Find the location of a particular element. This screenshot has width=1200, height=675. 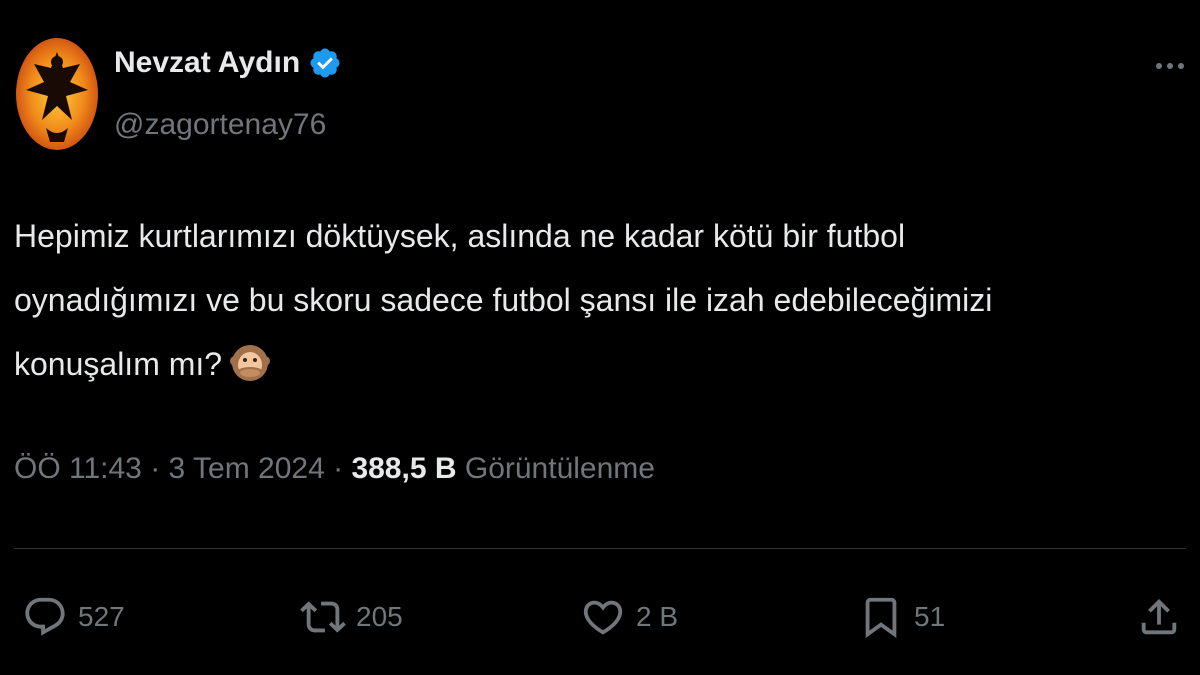

tweet-time: ÖÖ 11:43 is located at coordinates (78, 468).